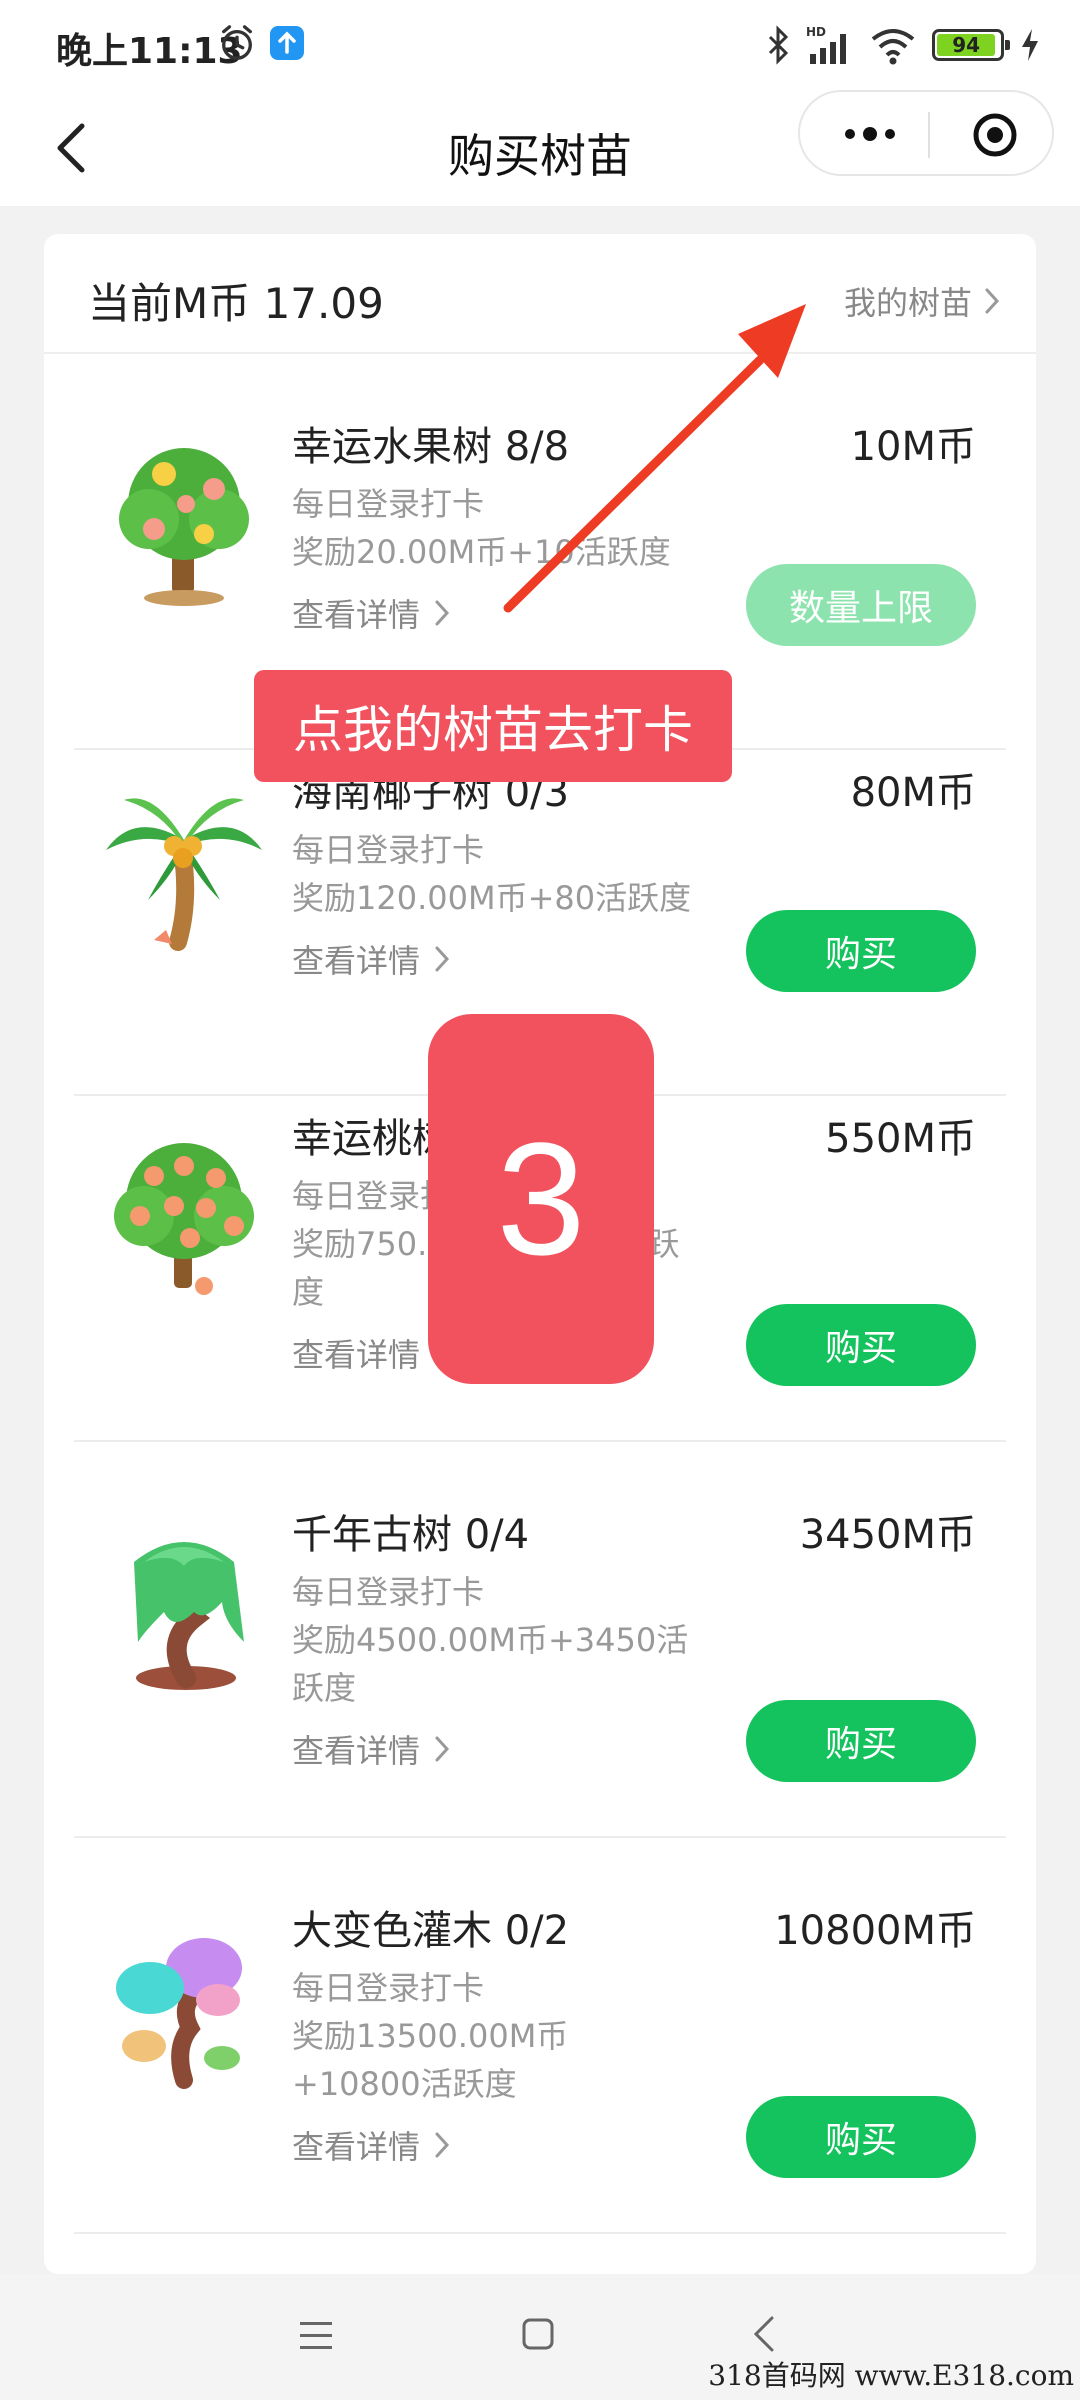 This screenshot has height=2400, width=1080. I want to click on item-price: 550M币, so click(900, 1139).